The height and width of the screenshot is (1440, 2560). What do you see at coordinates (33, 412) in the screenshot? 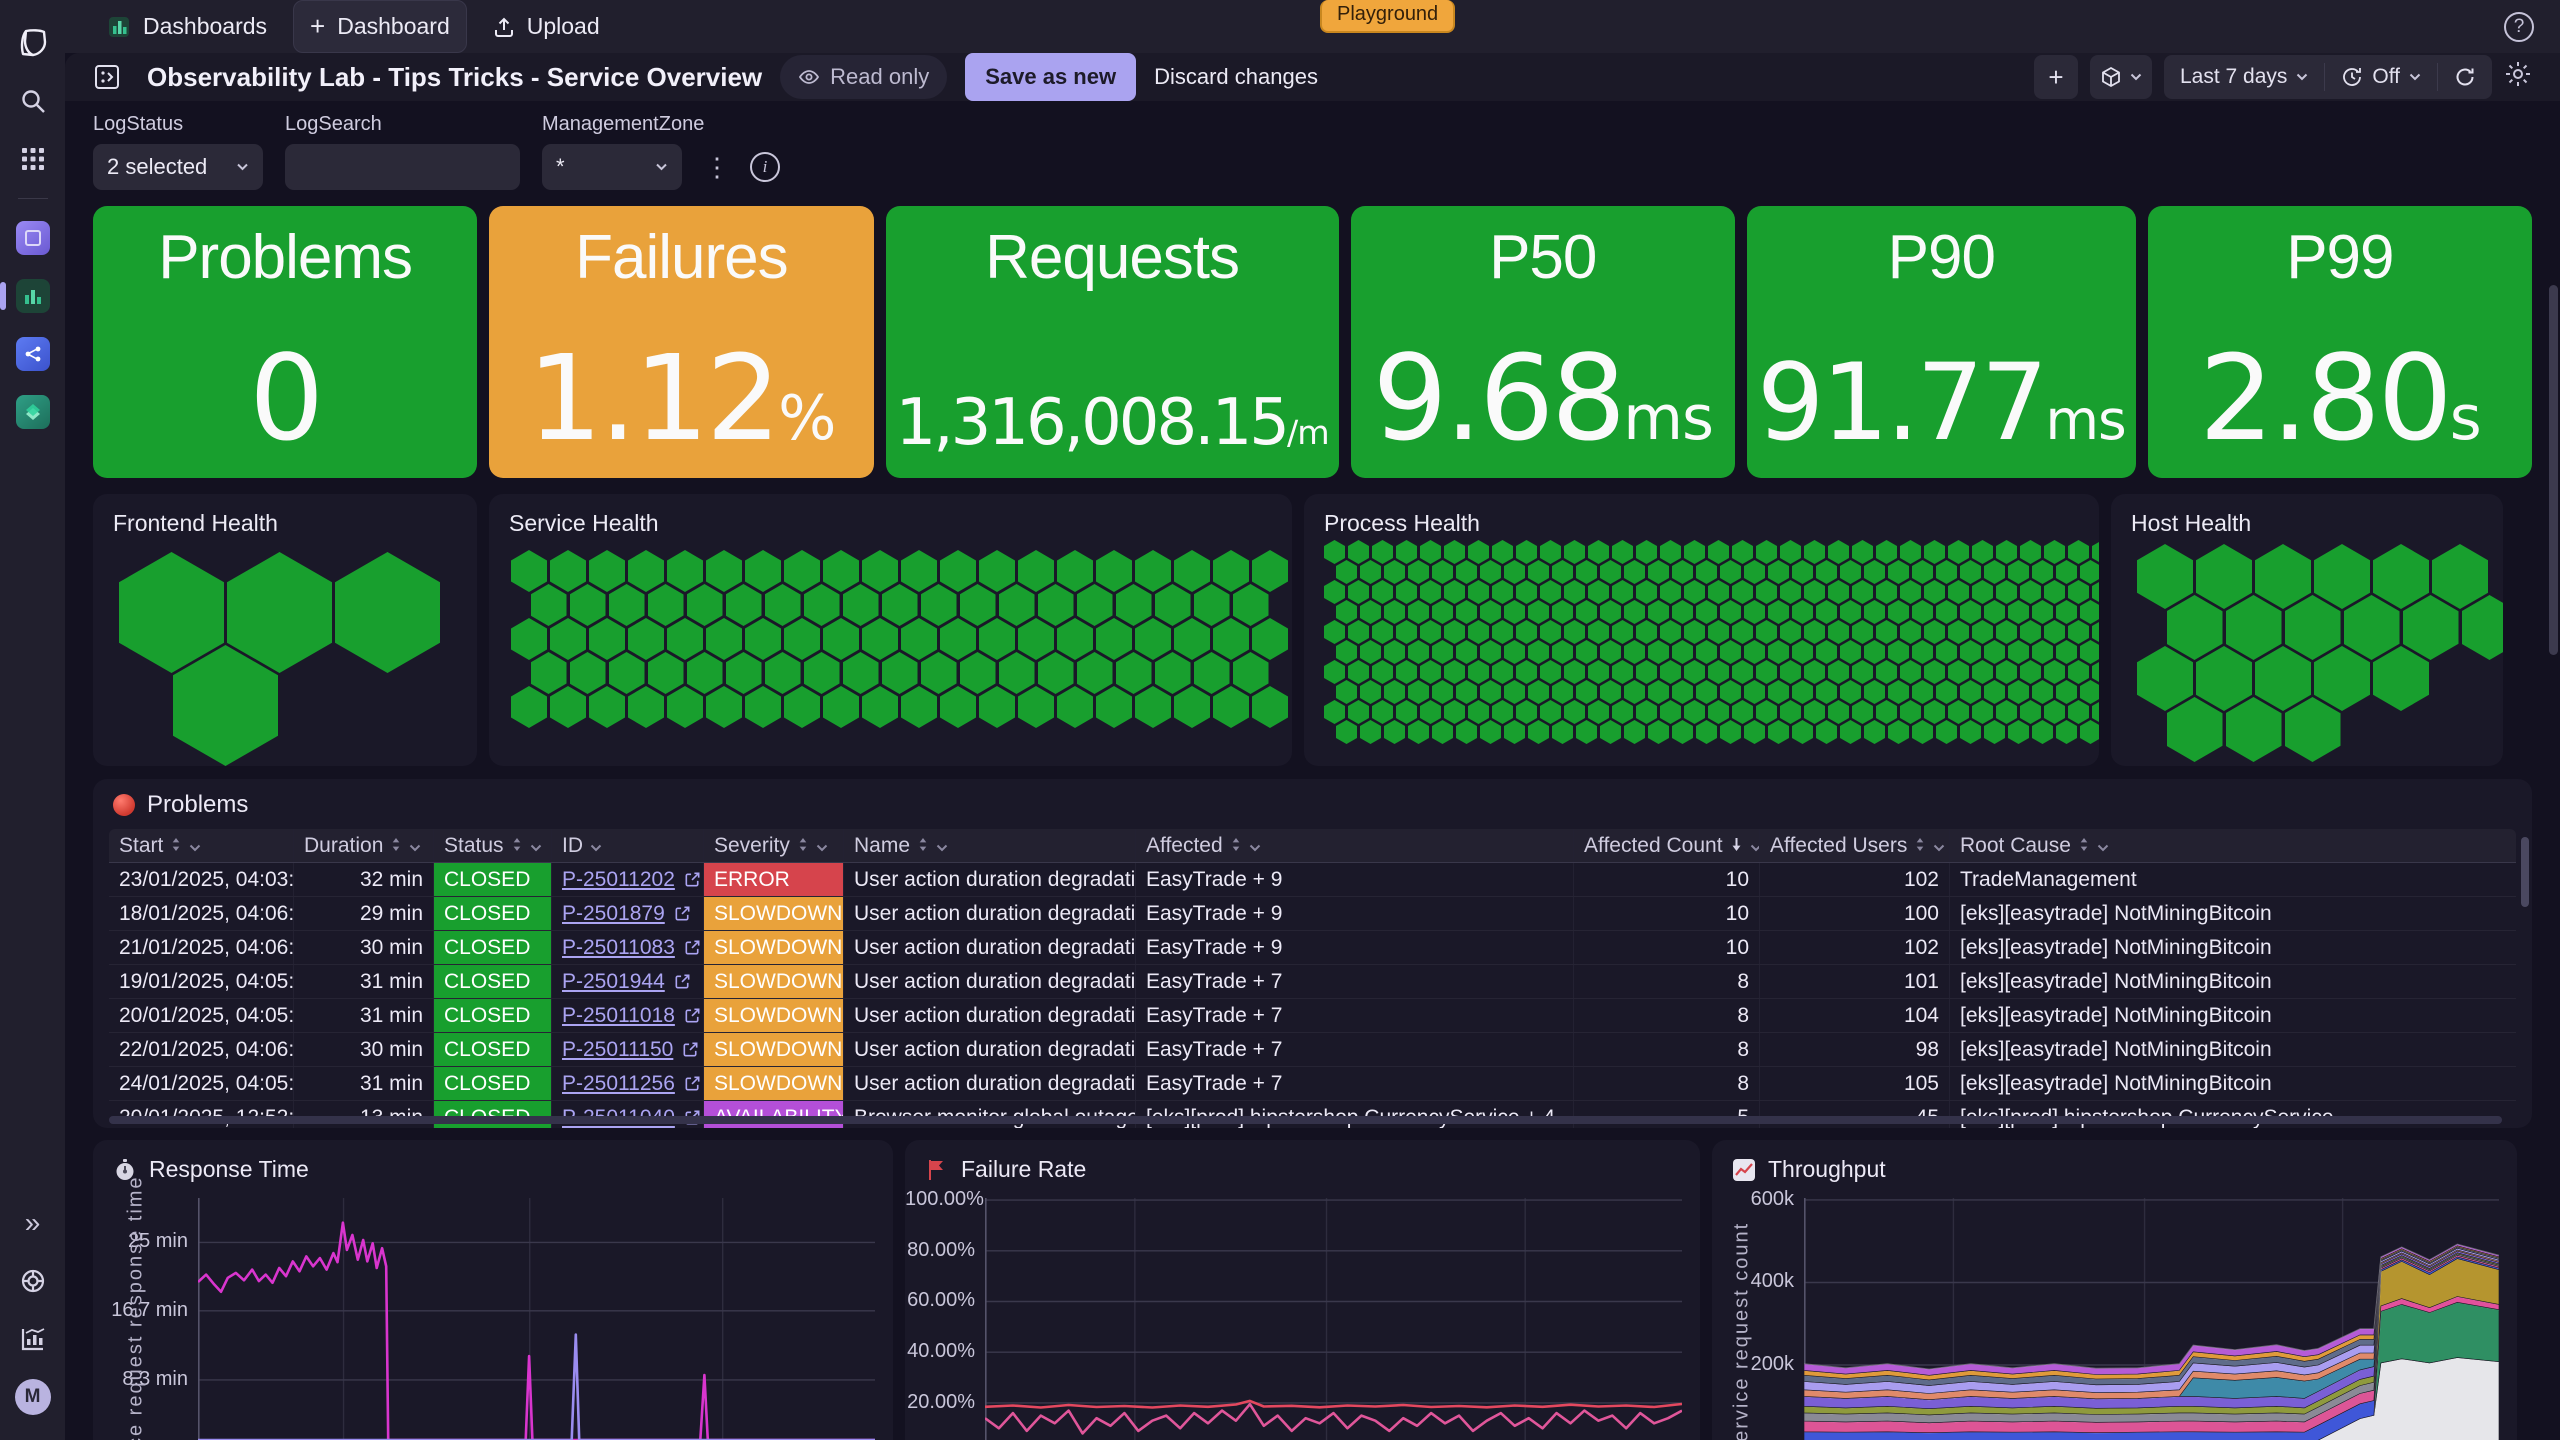
I see `clouds-app-icon` at bounding box center [33, 412].